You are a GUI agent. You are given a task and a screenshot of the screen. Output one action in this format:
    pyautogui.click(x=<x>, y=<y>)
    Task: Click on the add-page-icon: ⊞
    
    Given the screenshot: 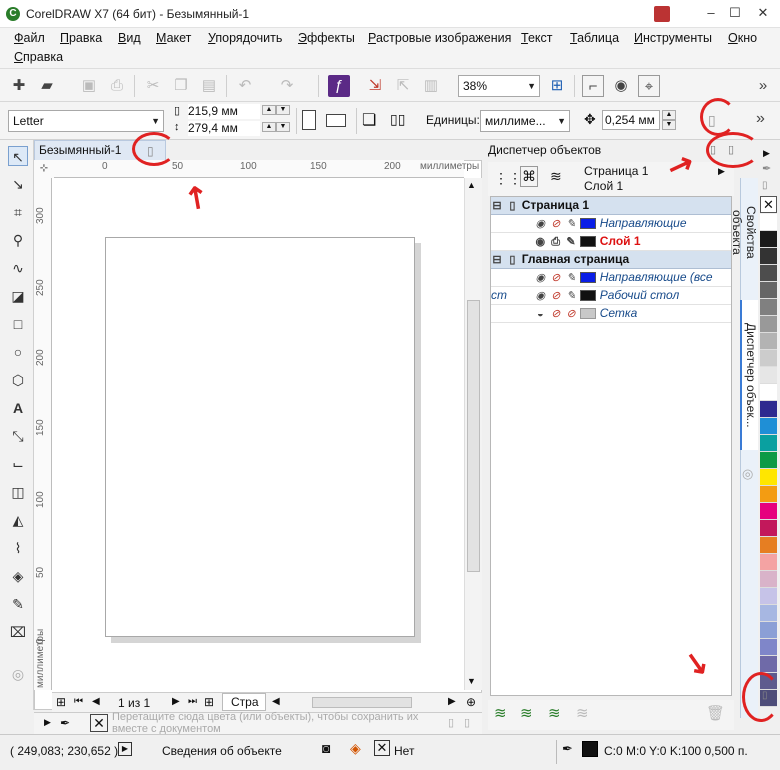 What is the action you would take?
    pyautogui.click(x=61, y=702)
    